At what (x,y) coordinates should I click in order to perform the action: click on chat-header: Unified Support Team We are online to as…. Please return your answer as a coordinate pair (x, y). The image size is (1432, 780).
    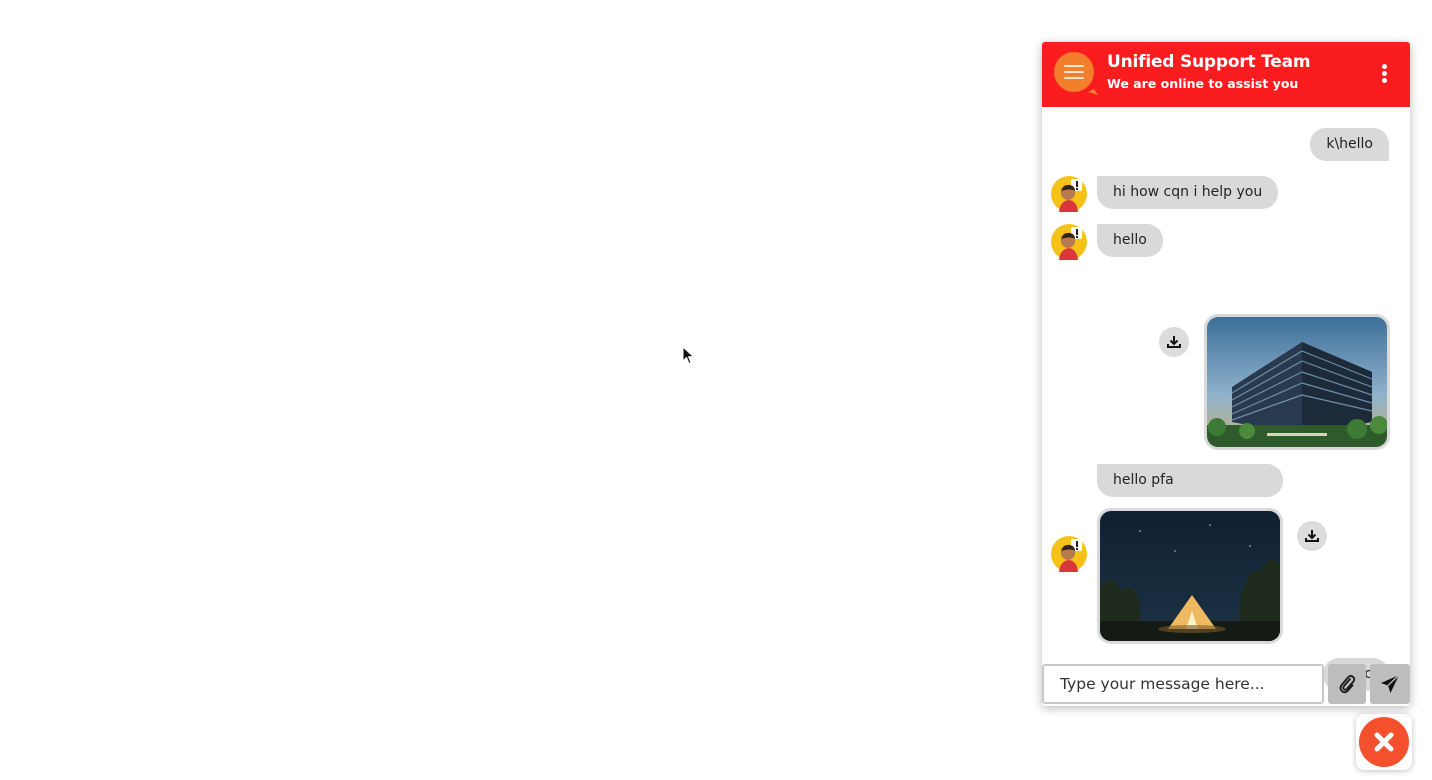
    Looking at the image, I should click on (1226, 74).